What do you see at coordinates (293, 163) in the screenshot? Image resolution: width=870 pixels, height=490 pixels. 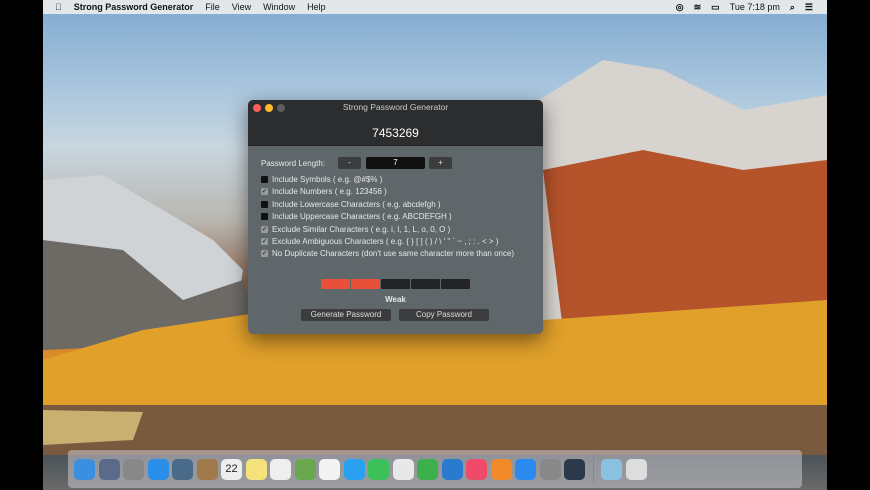 I see `length-label: Password Length:` at bounding box center [293, 163].